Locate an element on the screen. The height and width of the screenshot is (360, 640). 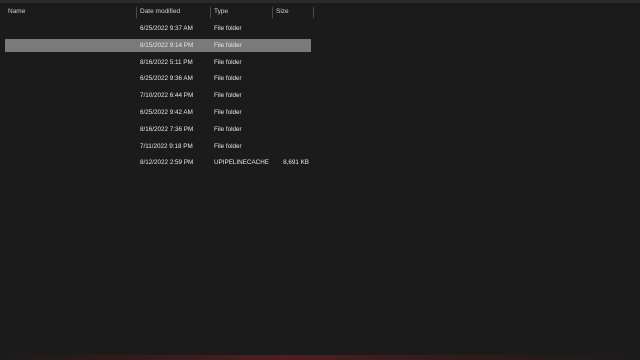
file-row: Cloud6/25/2022 9:37 AMFile folder is located at coordinates (158, 28).